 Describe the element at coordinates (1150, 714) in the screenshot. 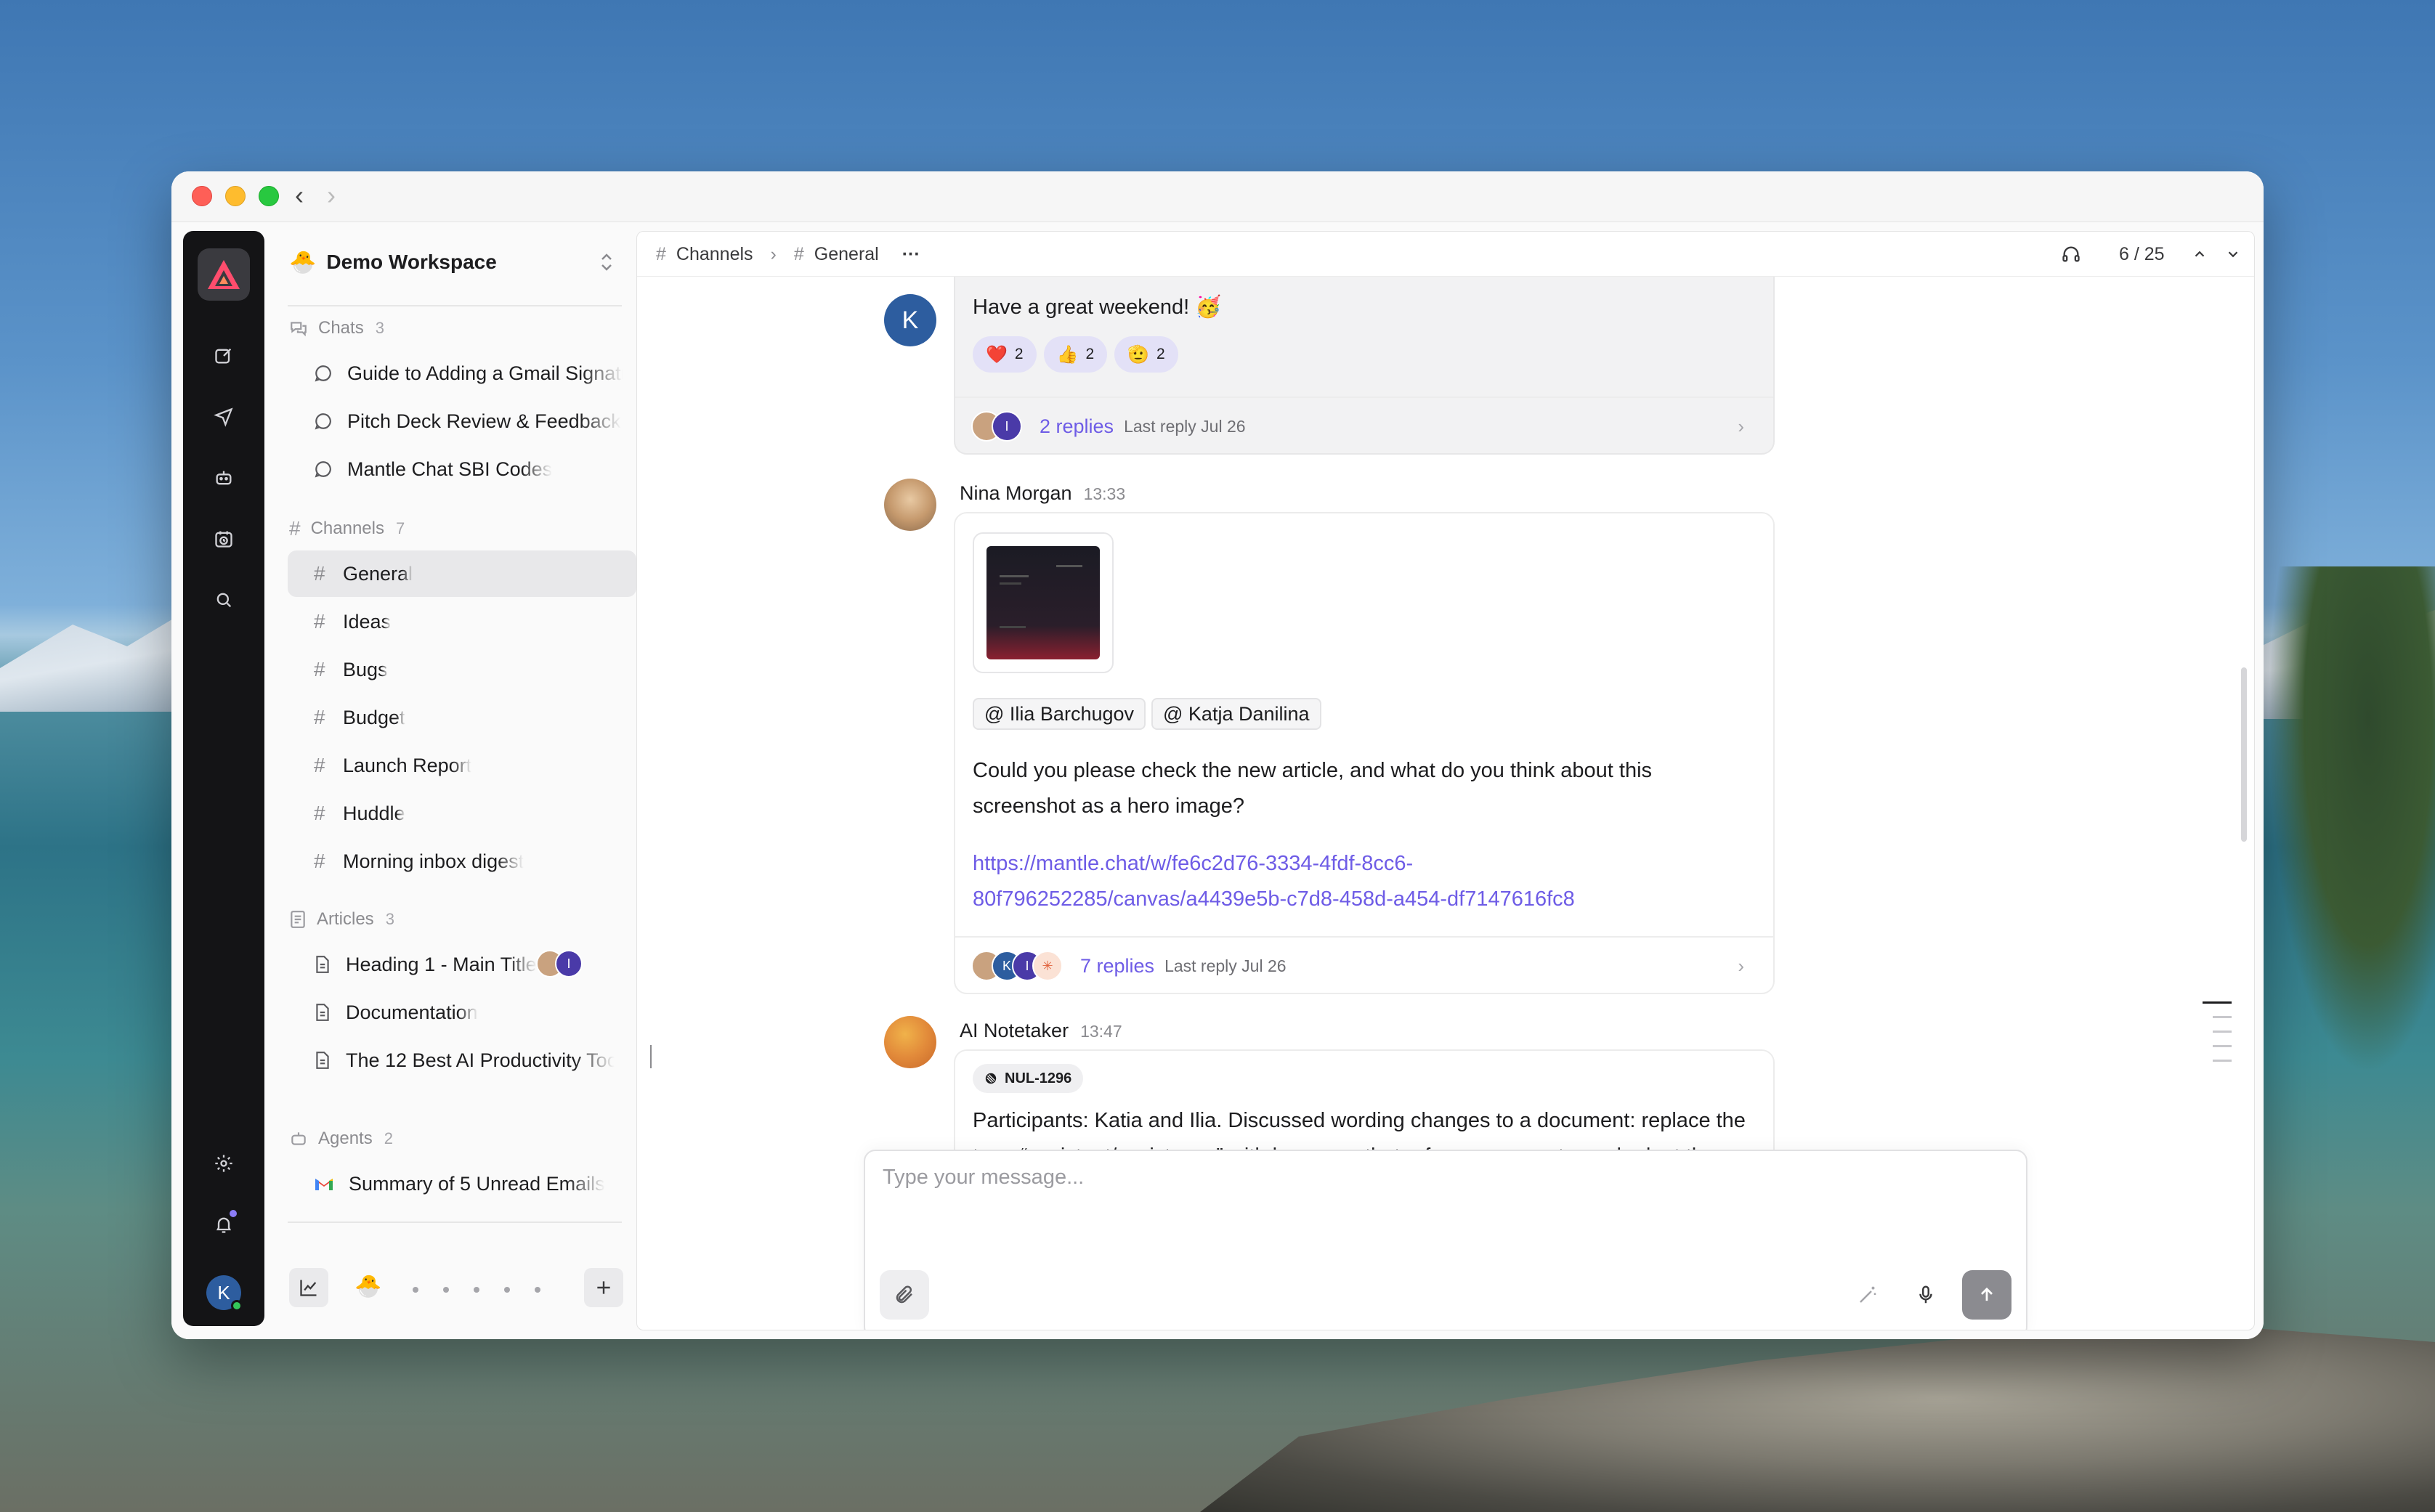

I see `mentions: @ Ilia Barchugov @ Katja Danilina` at that location.